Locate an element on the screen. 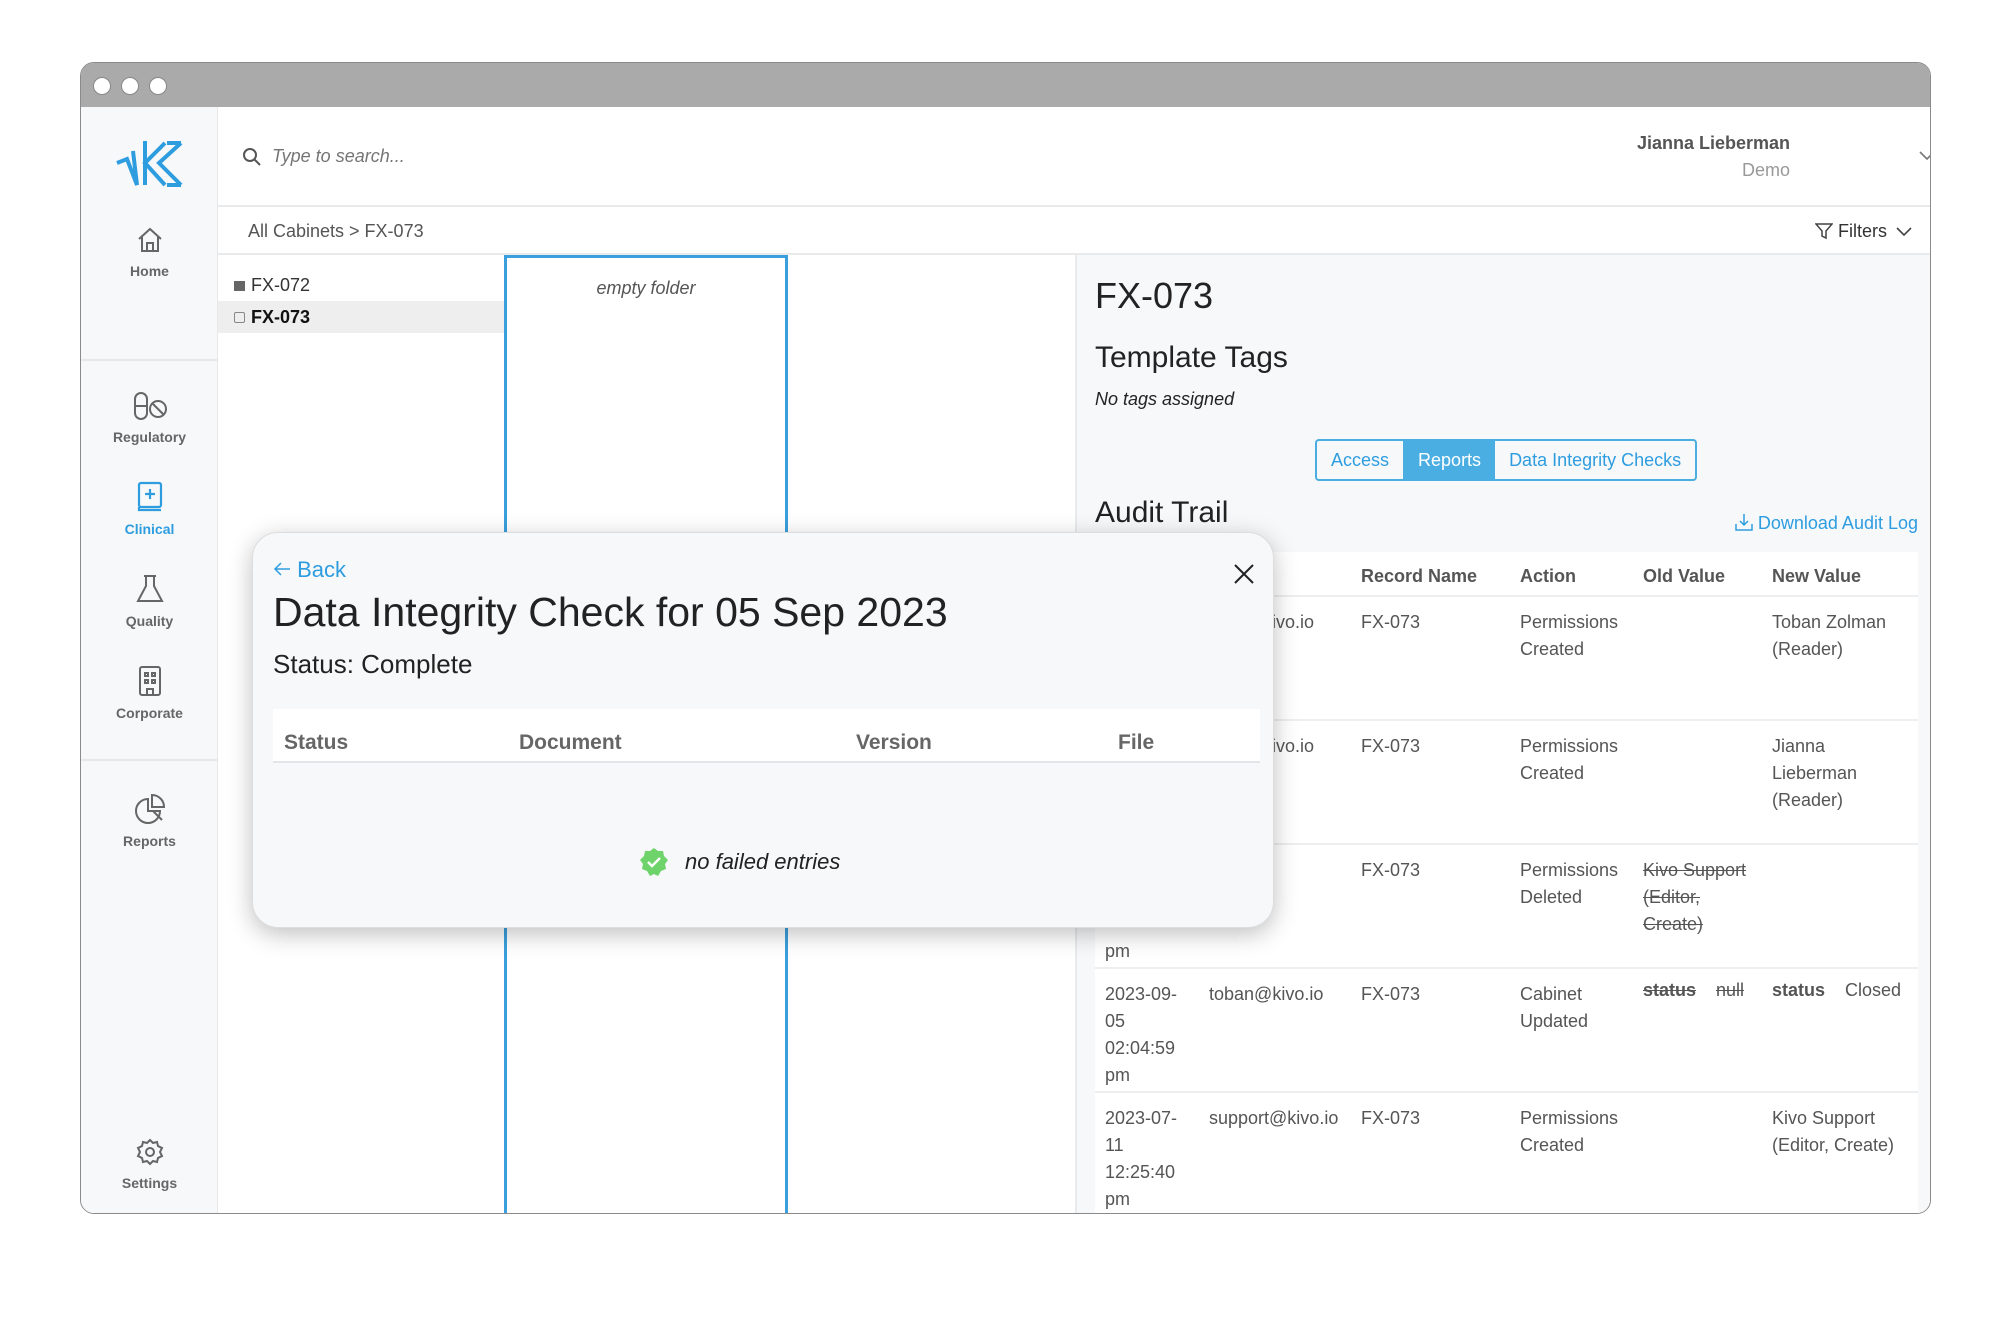 The image size is (2000, 1340). detail-tabs: Access Reports Data Integrity Checks is located at coordinates (1506, 460).